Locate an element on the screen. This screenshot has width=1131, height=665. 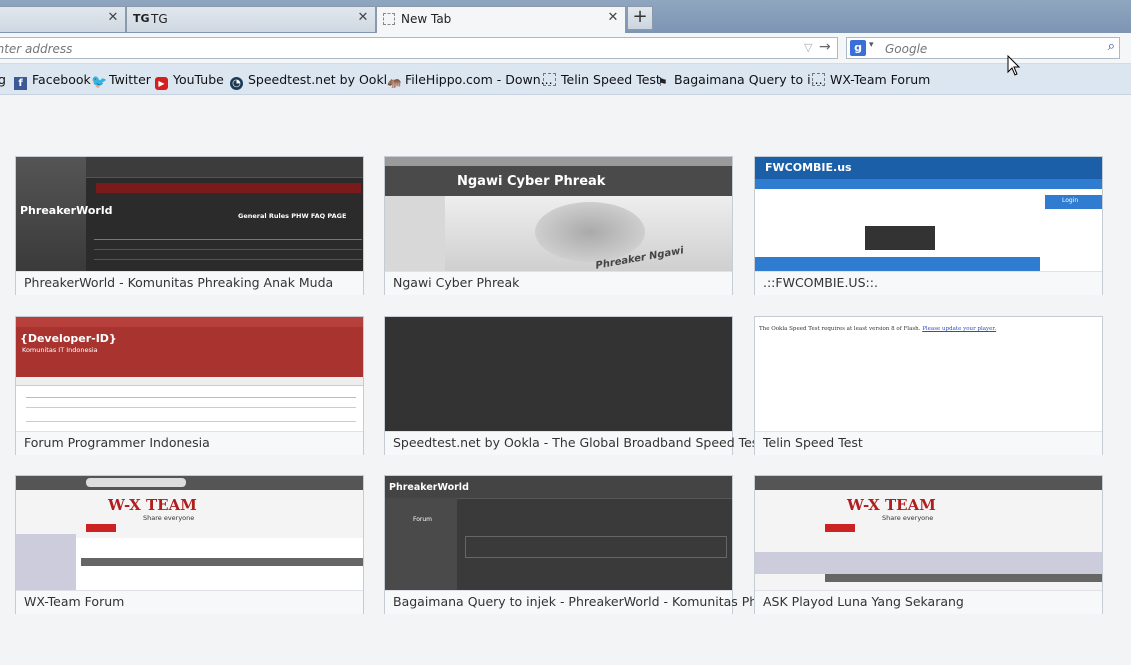
site-tile: W-X TEAM Share everyone WX-Team Forum is located at coordinates (189, 544).